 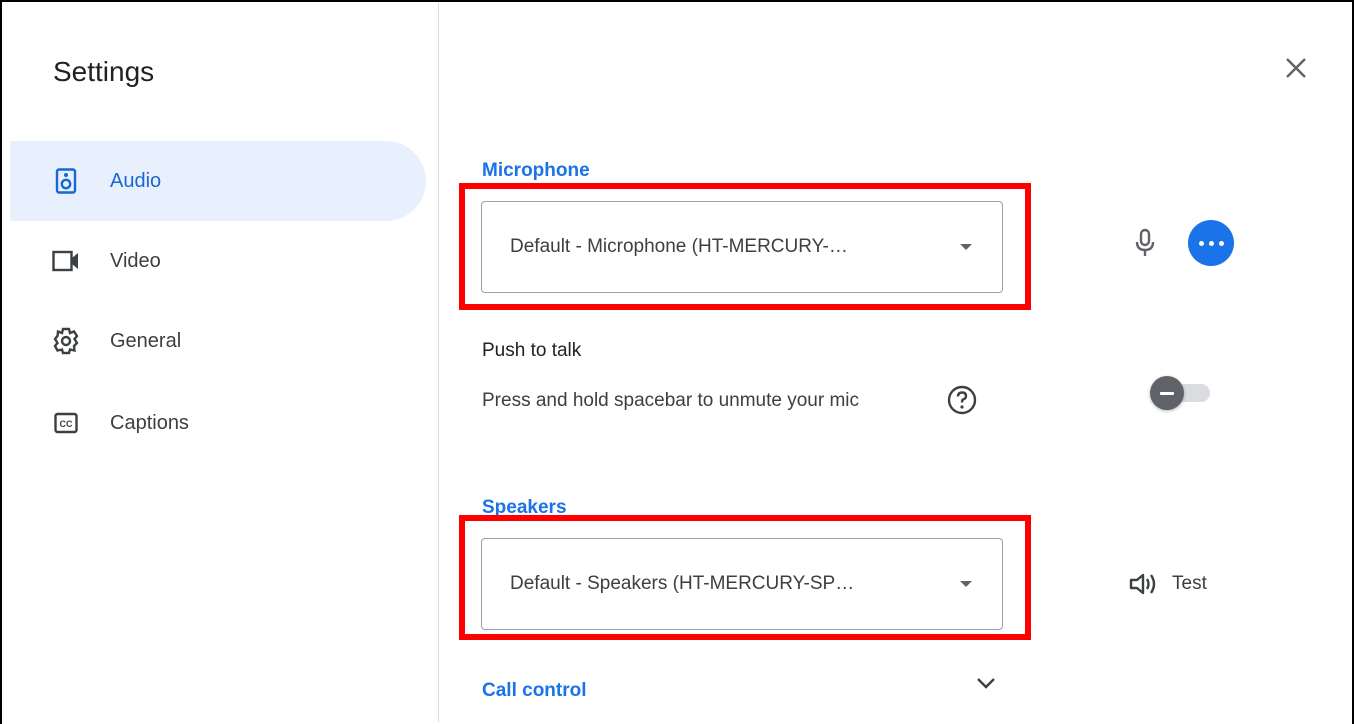 What do you see at coordinates (1167, 393) in the screenshot?
I see `toggle-thumb` at bounding box center [1167, 393].